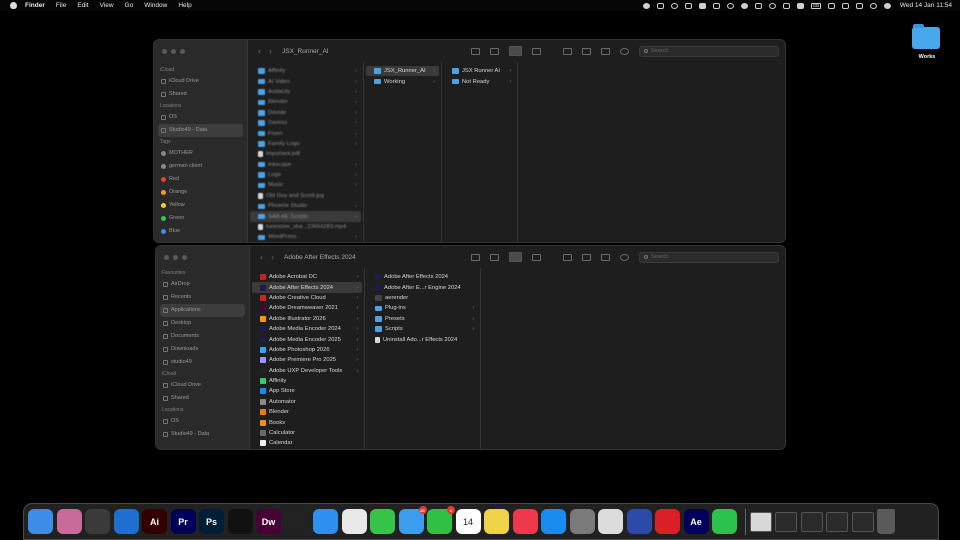  What do you see at coordinates (660, 5) in the screenshot?
I see `script-icon` at bounding box center [660, 5].